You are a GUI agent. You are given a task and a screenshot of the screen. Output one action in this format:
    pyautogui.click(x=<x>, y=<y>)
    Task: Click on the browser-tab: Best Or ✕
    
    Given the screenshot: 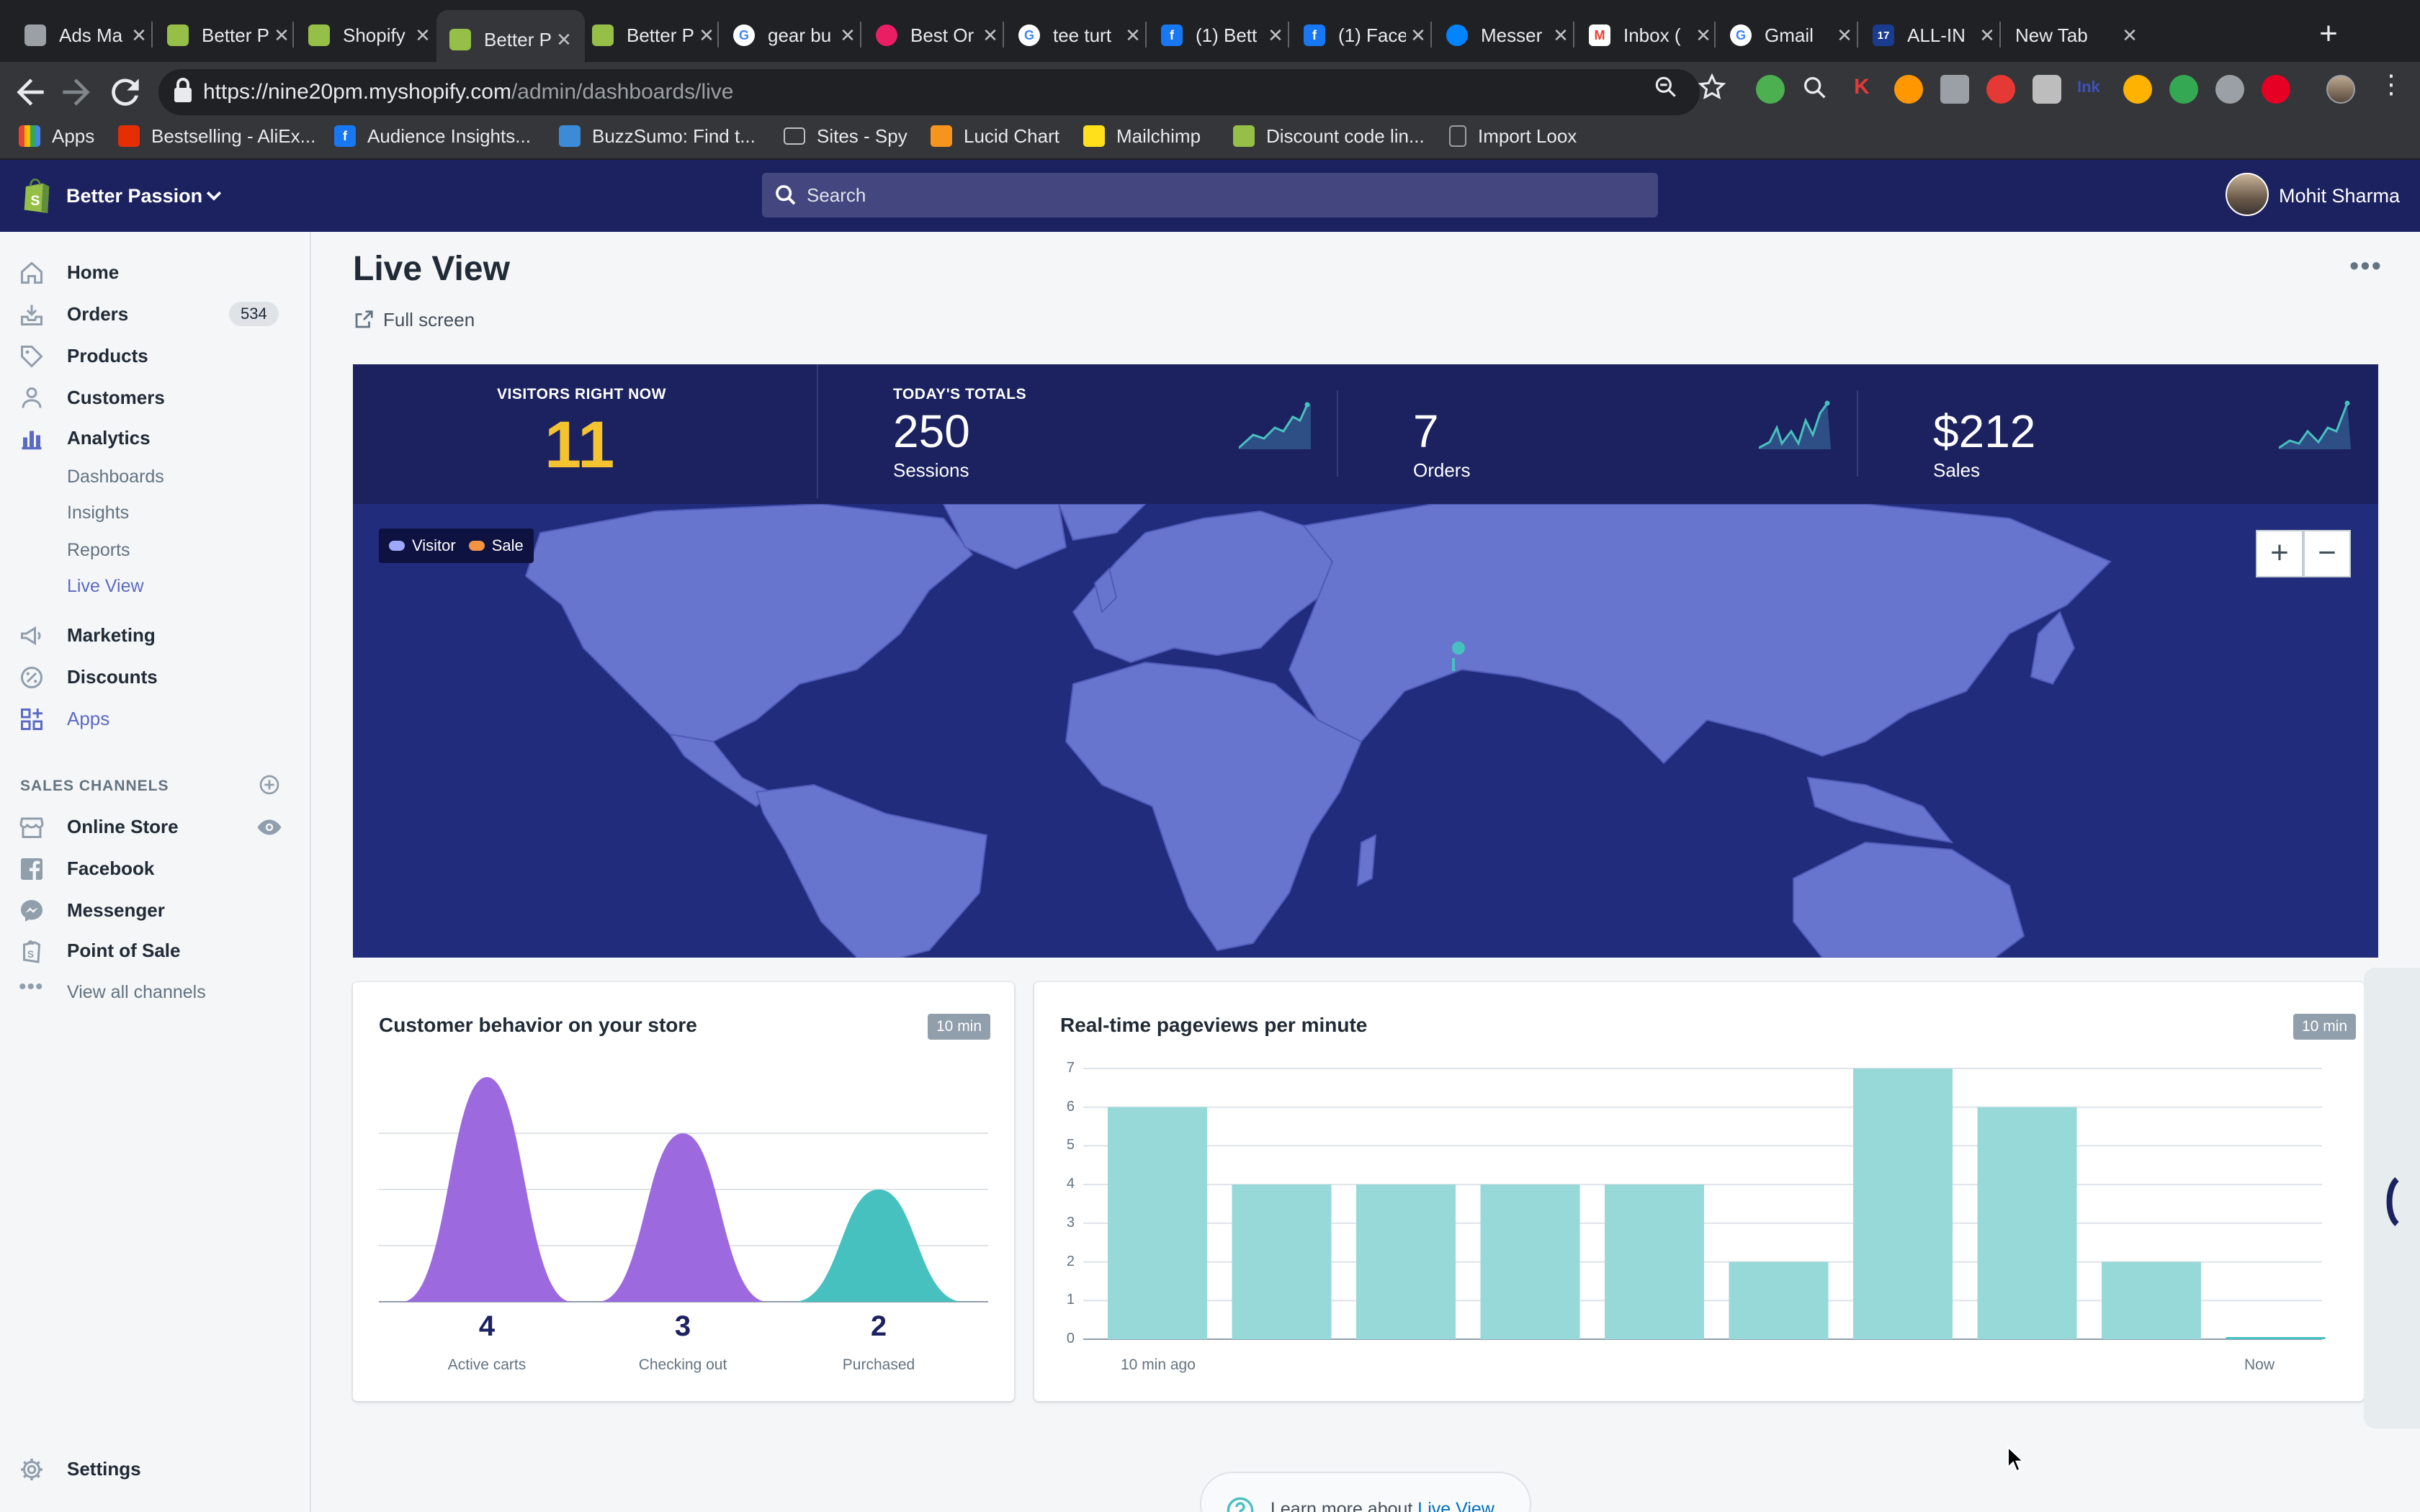 What is the action you would take?
    pyautogui.click(x=937, y=35)
    